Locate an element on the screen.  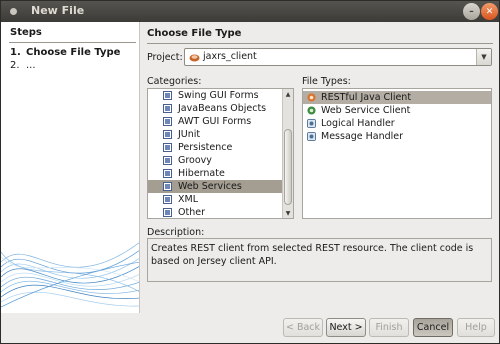
help-button: Help is located at coordinates (476, 327).